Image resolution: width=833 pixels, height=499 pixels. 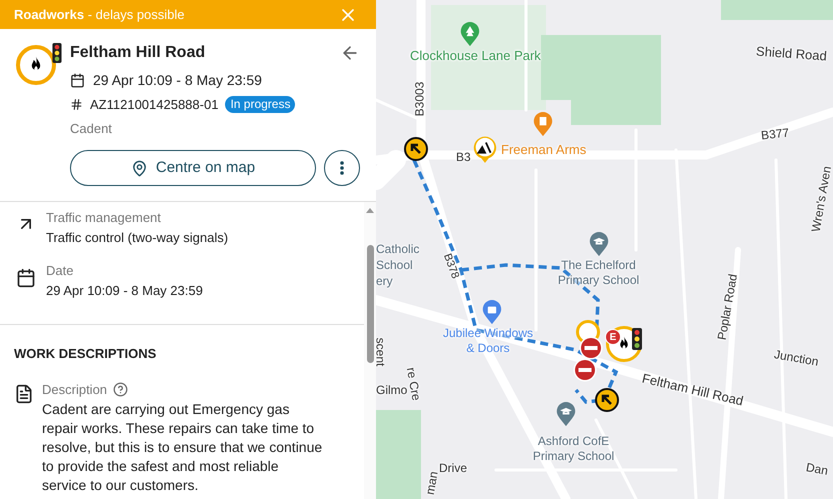 What do you see at coordinates (398, 249) in the screenshot?
I see `map-label: Catholic` at bounding box center [398, 249].